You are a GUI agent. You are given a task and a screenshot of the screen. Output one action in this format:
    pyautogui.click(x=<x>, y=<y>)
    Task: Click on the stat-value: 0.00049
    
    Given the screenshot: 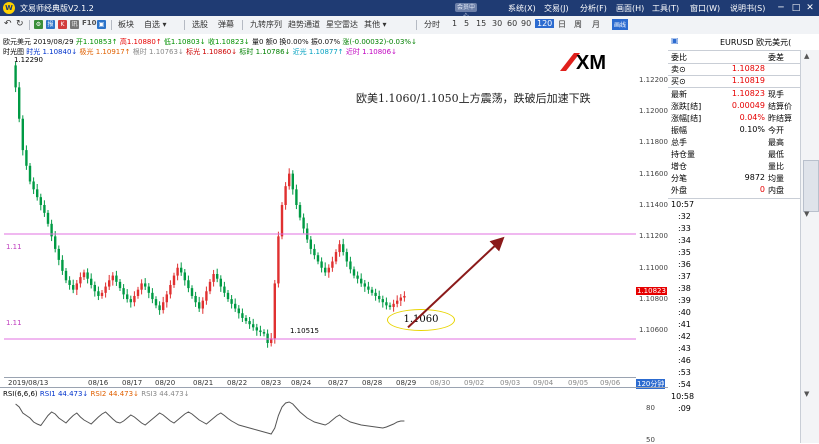 What is the action you would take?
    pyautogui.click(x=748, y=105)
    